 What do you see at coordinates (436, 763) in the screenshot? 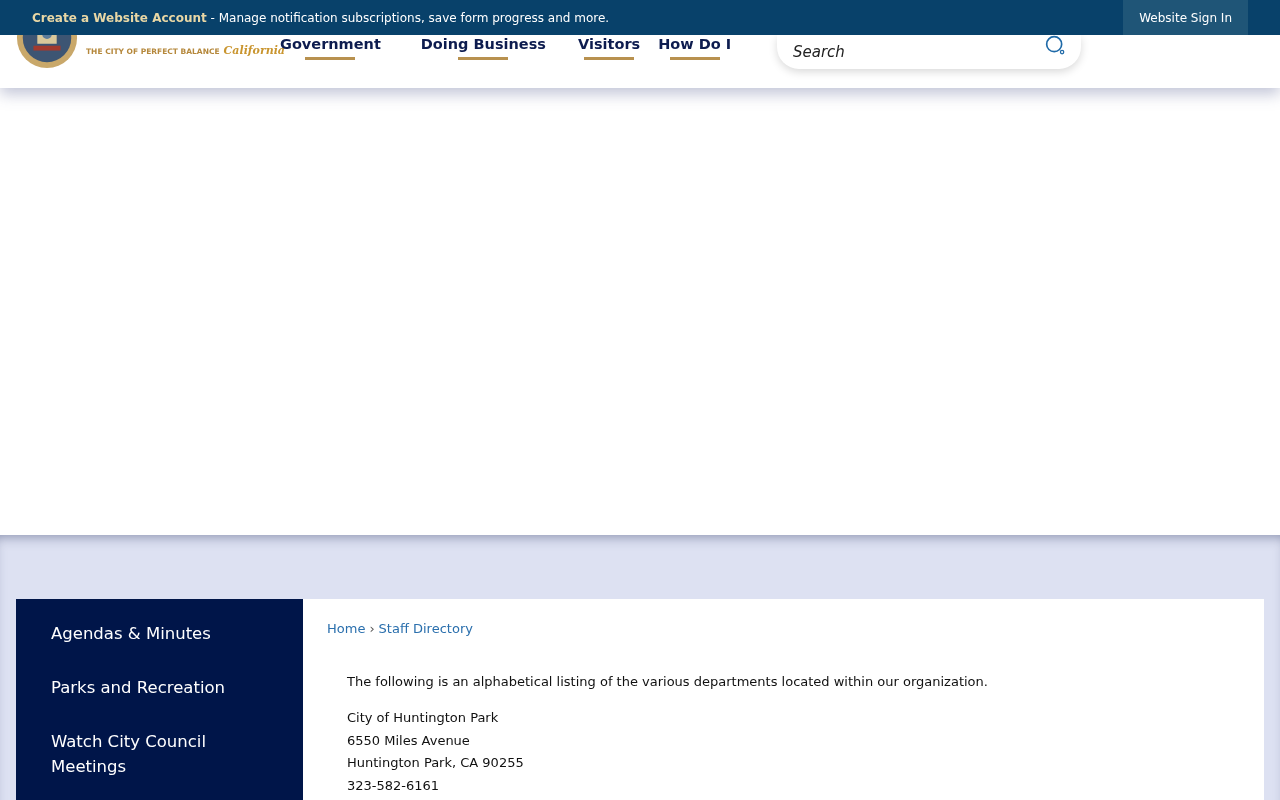
I see `address-line: Huntington Park, CA 90255` at bounding box center [436, 763].